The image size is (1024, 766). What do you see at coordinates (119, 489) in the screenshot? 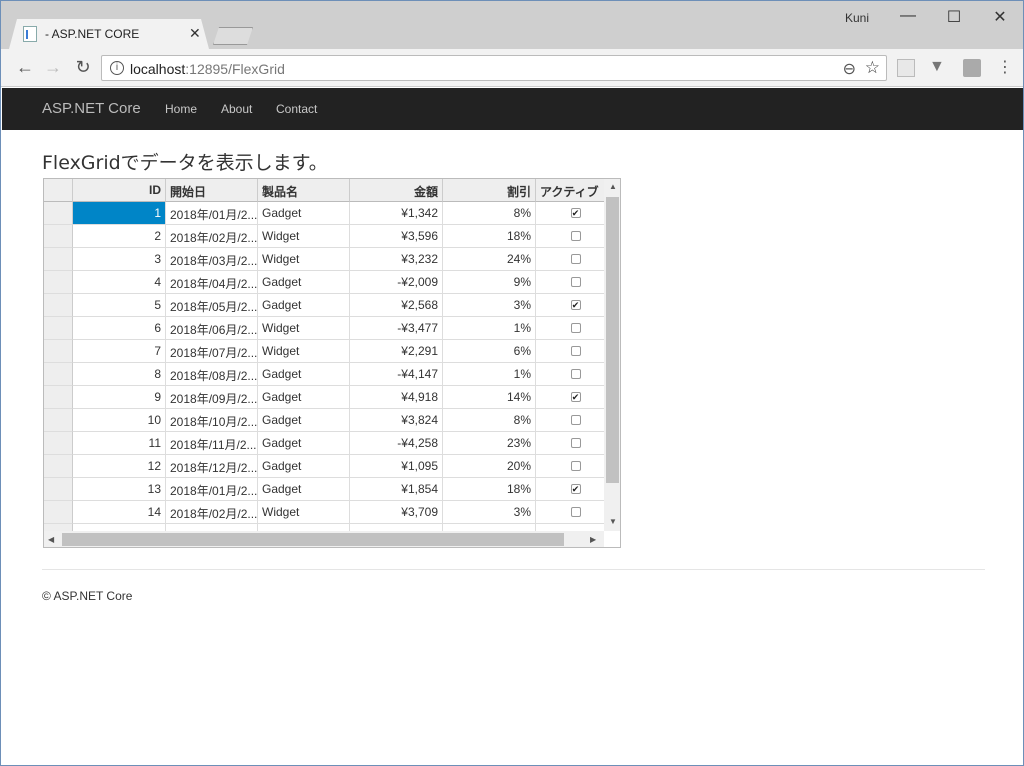
I see `cell-id: 13` at bounding box center [119, 489].